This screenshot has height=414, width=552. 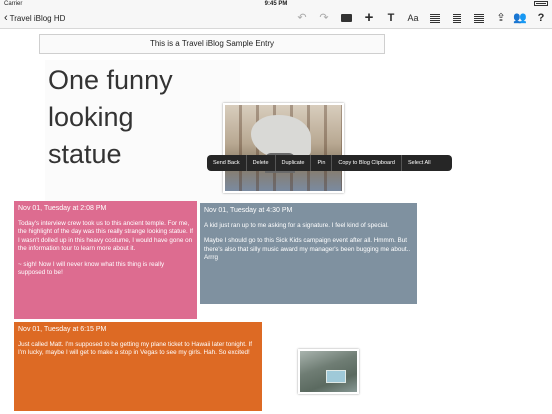 I want to click on font-icon: Aa, so click(x=413, y=18).